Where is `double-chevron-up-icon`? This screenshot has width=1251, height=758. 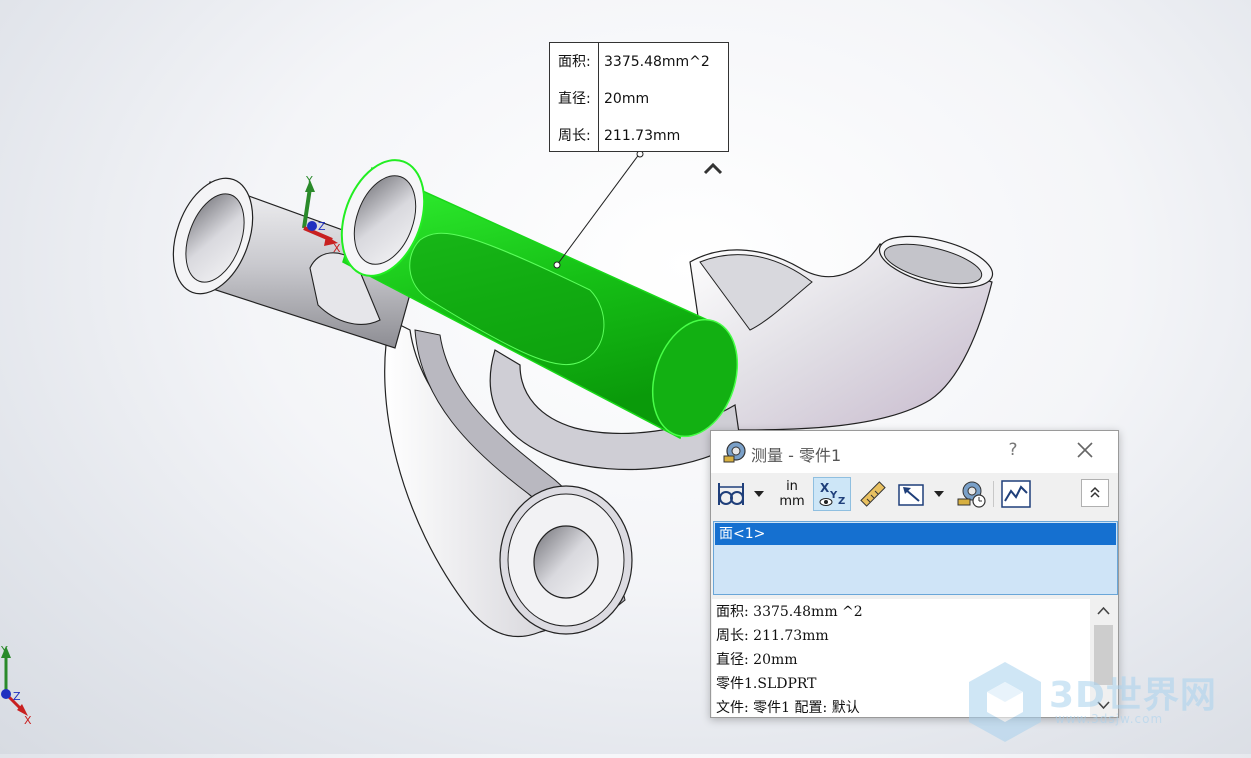 double-chevron-up-icon is located at coordinates (1095, 492).